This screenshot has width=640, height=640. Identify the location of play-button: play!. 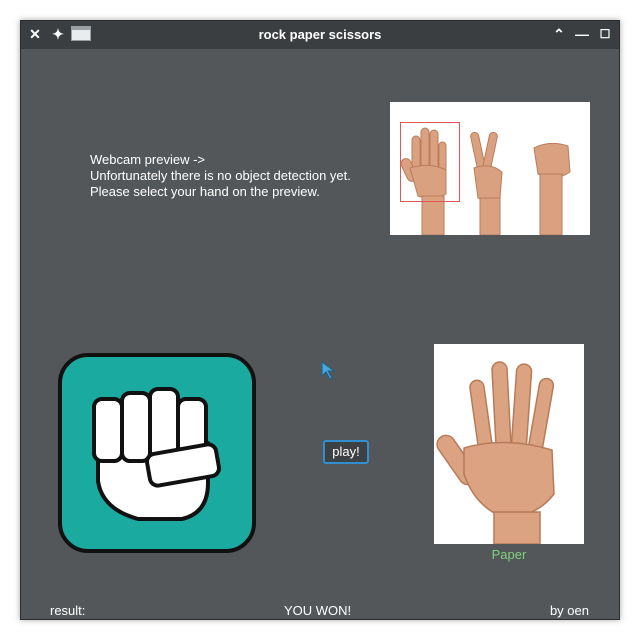
(346, 452).